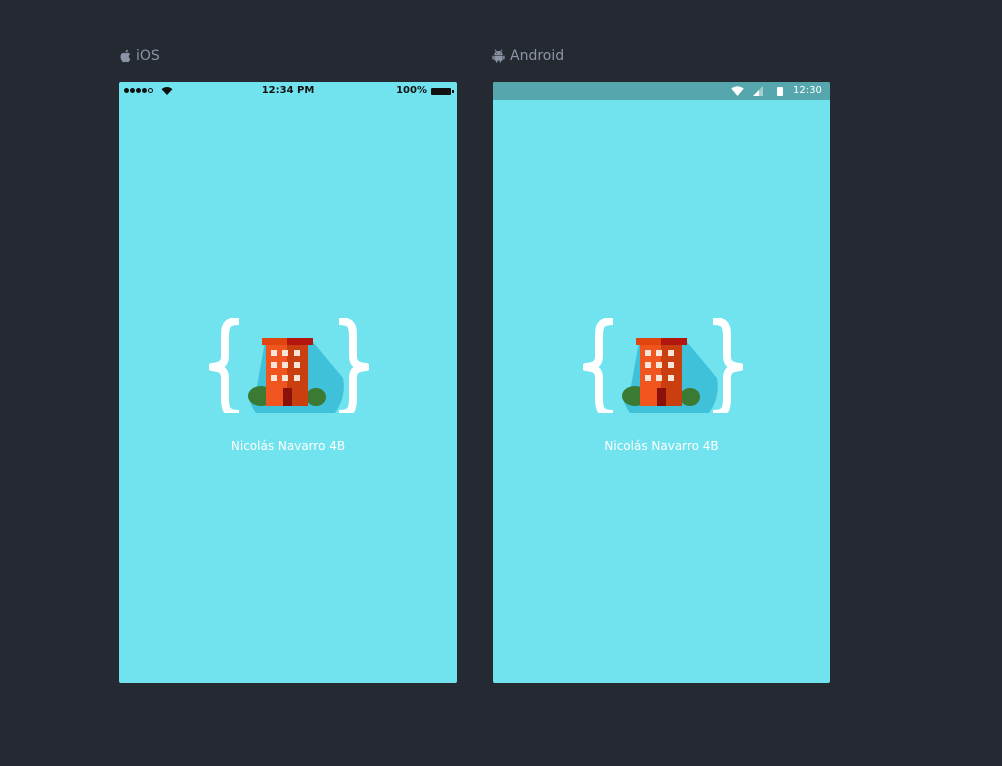 The image size is (1002, 766). What do you see at coordinates (125, 56) in the screenshot?
I see `apple-icon` at bounding box center [125, 56].